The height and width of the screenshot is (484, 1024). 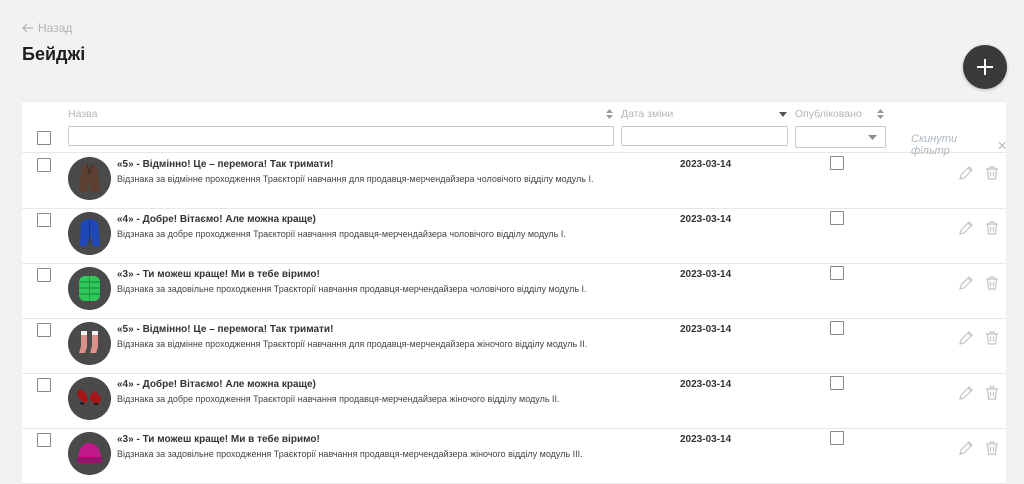 I want to click on page-title: Бейджі, so click(x=54, y=54).